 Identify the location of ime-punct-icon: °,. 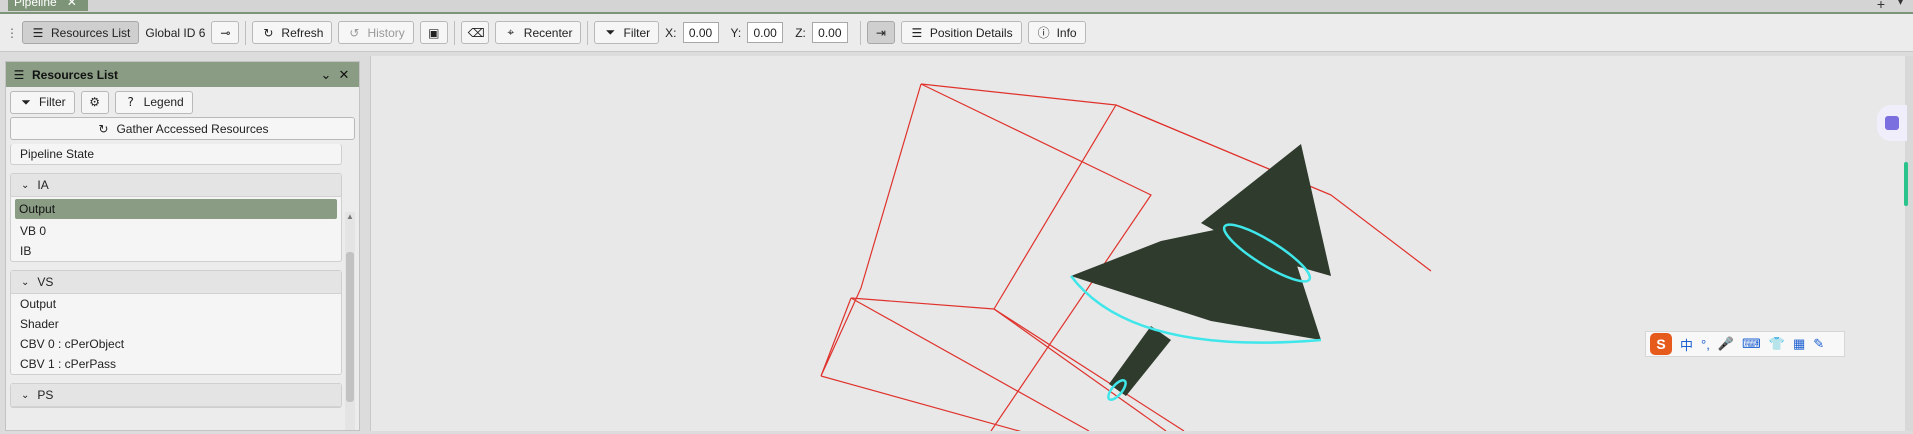
(1705, 344).